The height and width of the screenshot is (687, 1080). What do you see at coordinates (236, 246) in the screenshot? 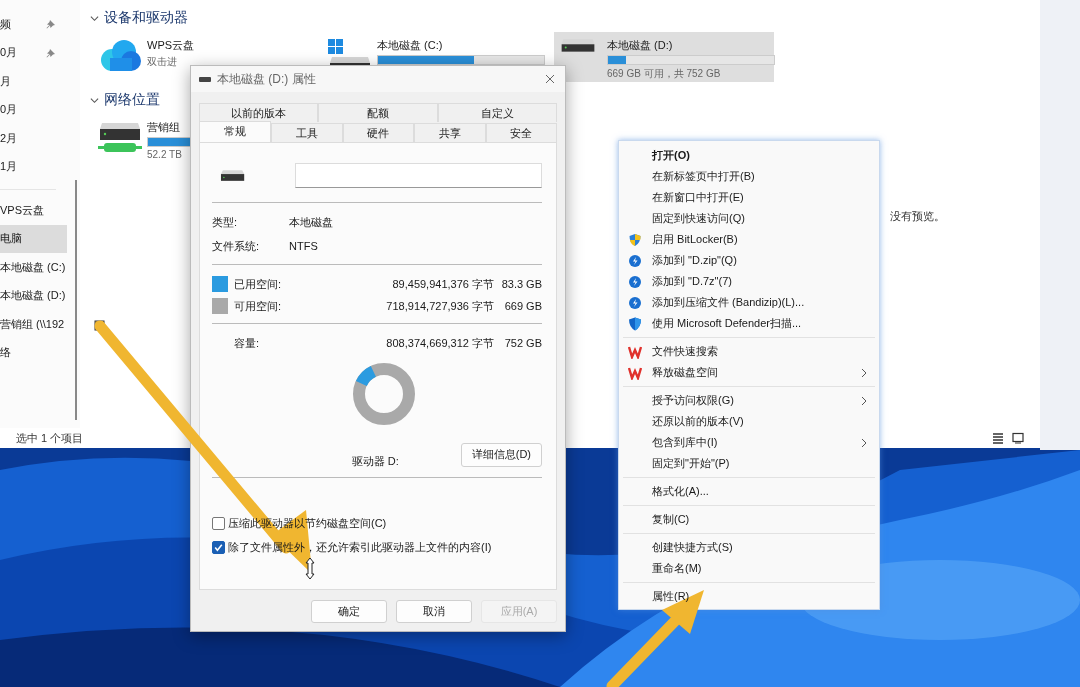
I see `property-label: 文件系统:` at bounding box center [236, 246].